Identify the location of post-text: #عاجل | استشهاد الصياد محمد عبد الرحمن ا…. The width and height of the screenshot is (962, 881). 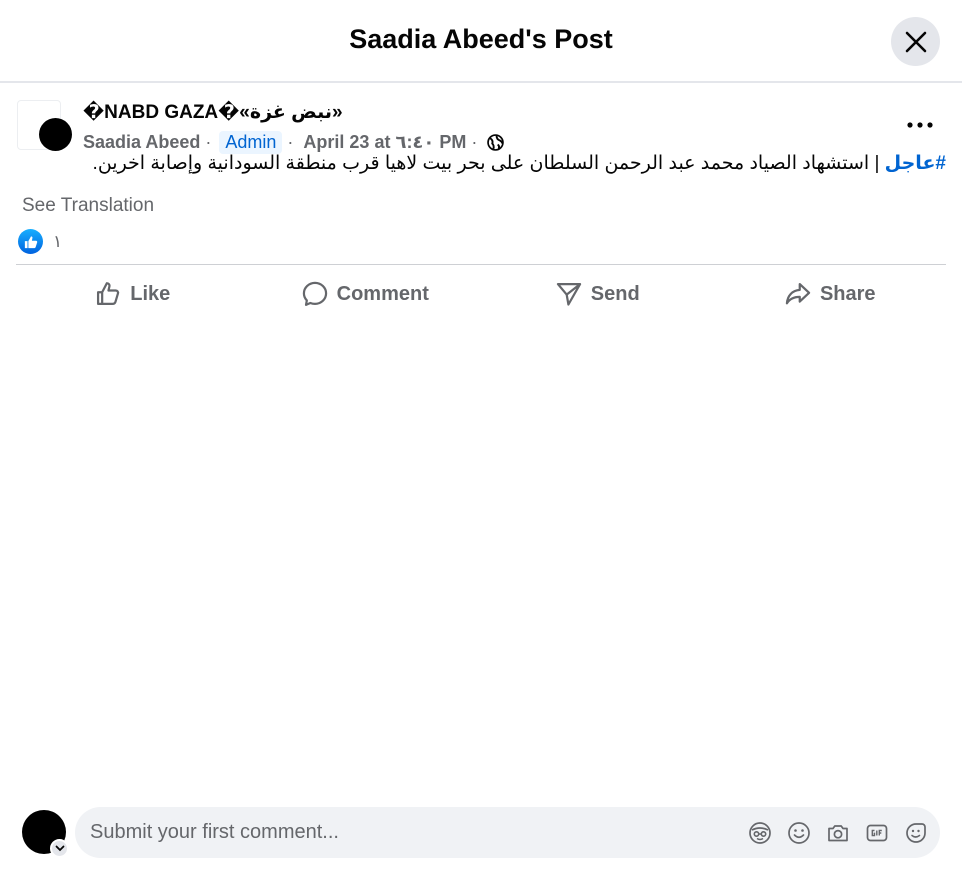
(481, 164).